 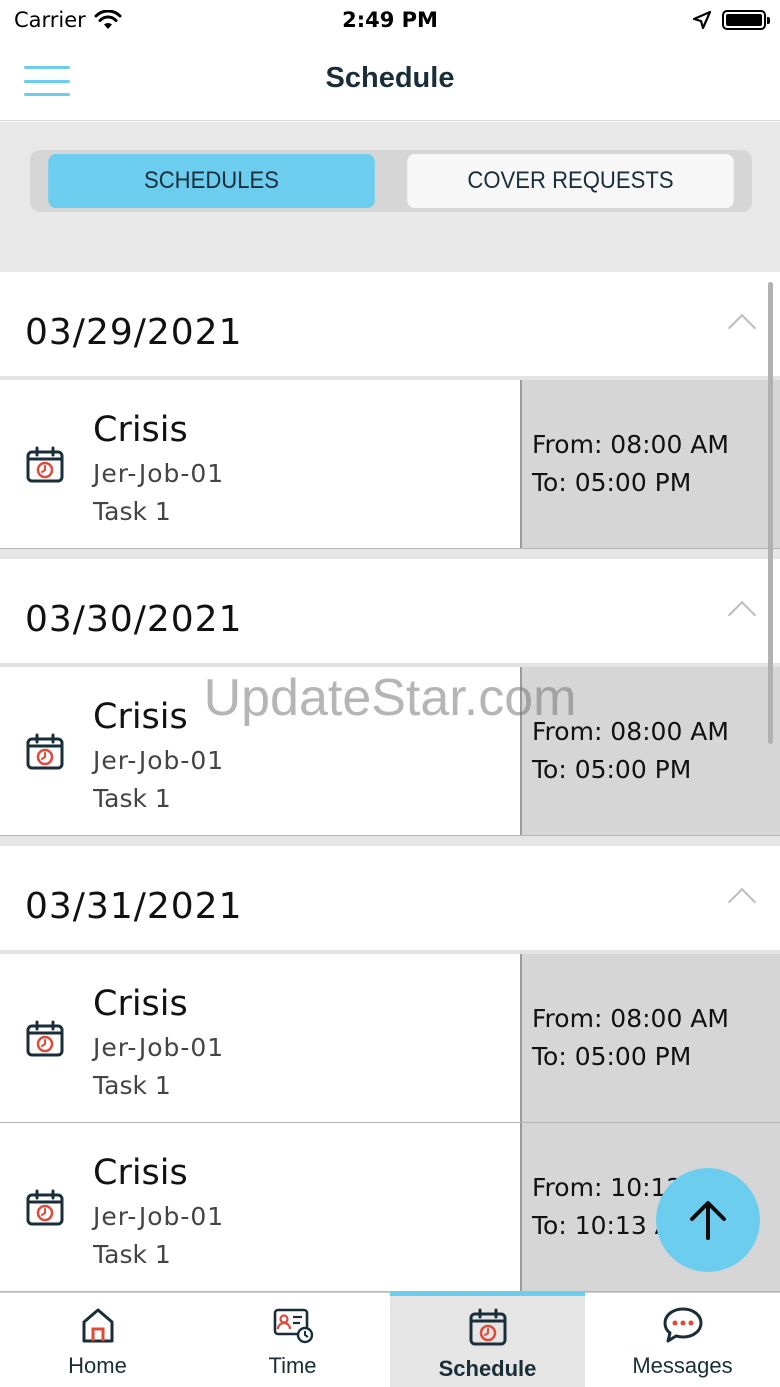 What do you see at coordinates (391, 181) in the screenshot?
I see `segment-control: SCHEDULES COVER REQUESTS` at bounding box center [391, 181].